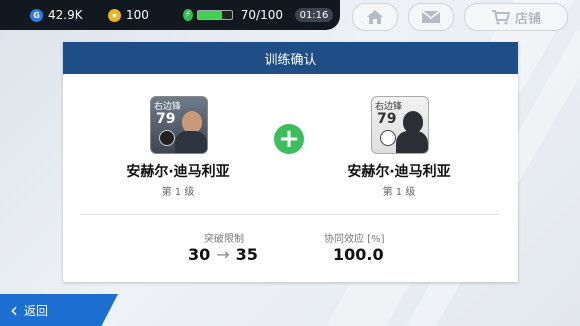 The width and height of the screenshot is (580, 326). What do you see at coordinates (290, 58) in the screenshot?
I see `dialog-title: 训练确认` at bounding box center [290, 58].